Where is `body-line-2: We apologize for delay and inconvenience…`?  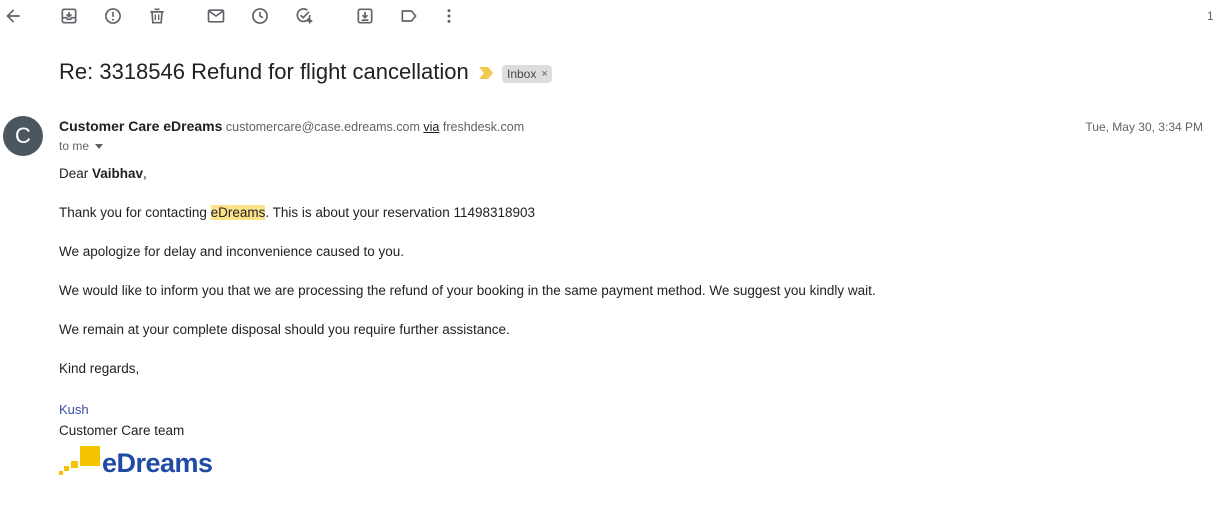
body-line-2: We apologize for delay and inconvenience… is located at coordinates (231, 251).